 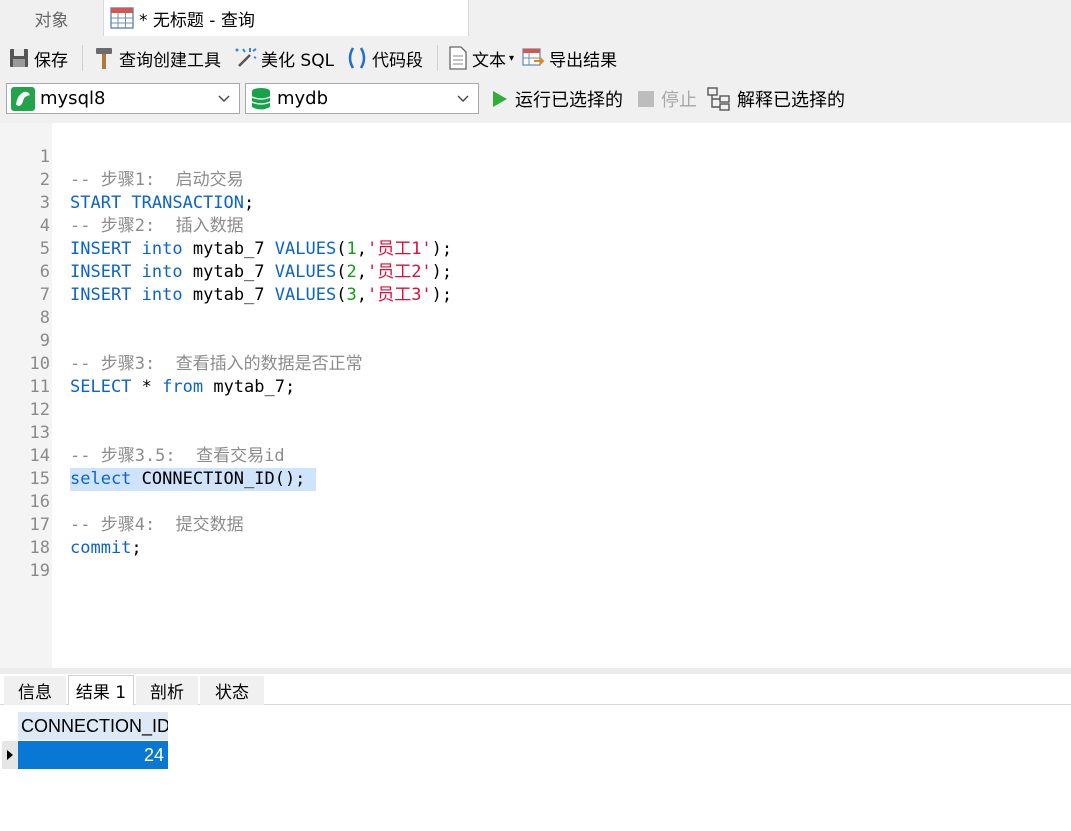 I want to click on document-tab-bar: 对象 * 无标题 - 查询, so click(x=535, y=18).